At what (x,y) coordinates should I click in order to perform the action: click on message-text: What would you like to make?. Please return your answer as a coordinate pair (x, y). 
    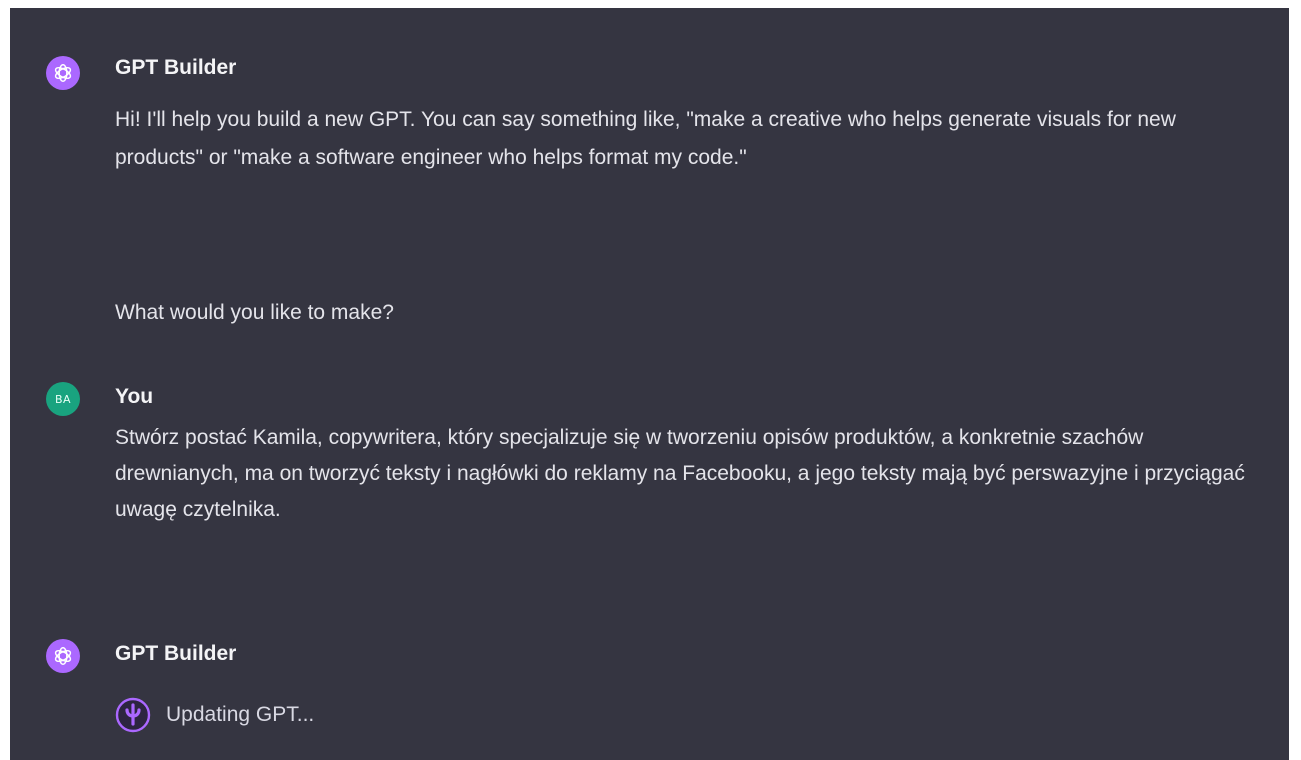
    Looking at the image, I should click on (254, 312).